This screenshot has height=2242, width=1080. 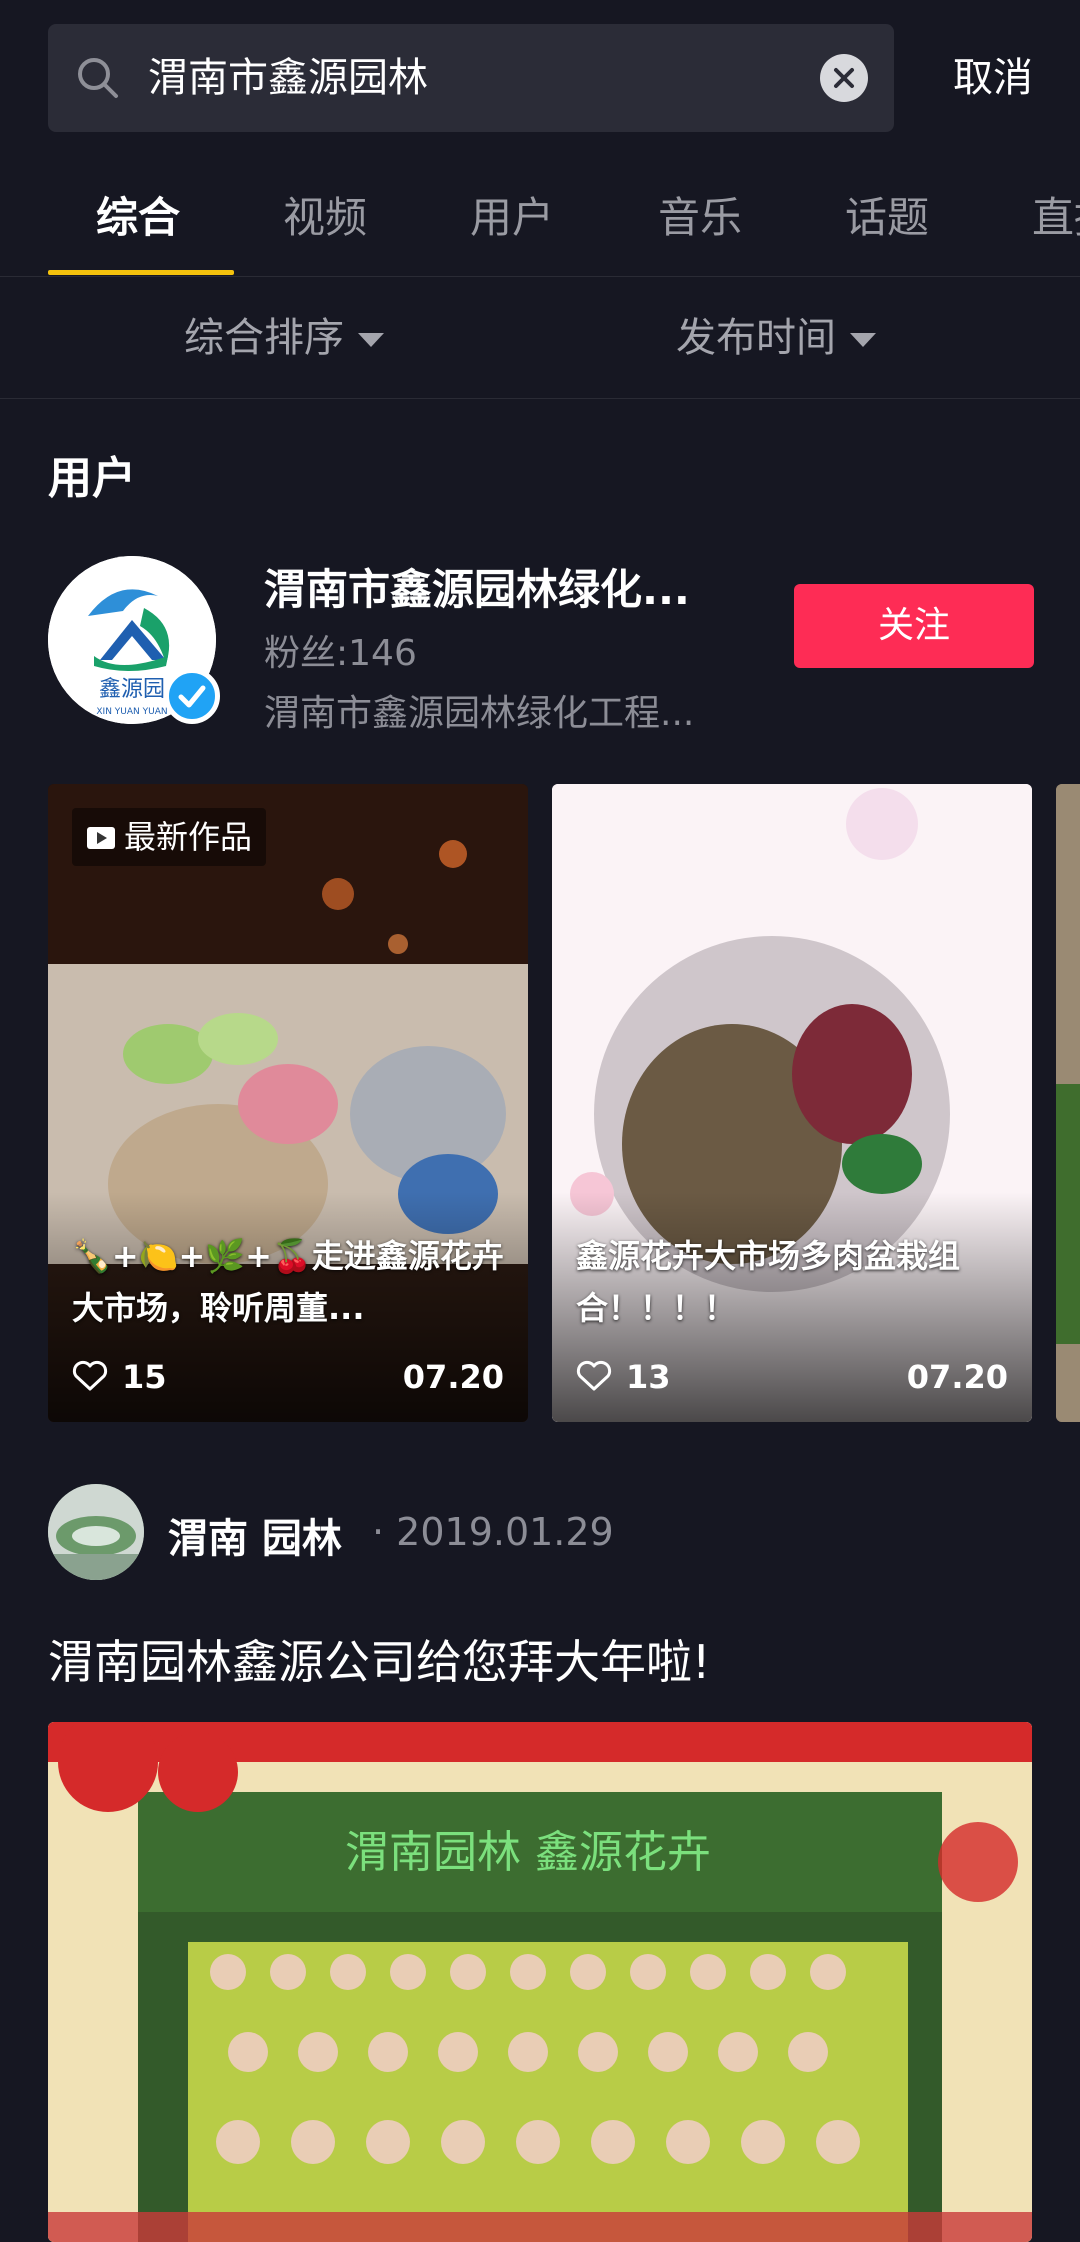 What do you see at coordinates (379, 1659) in the screenshot?
I see `post-text: 渭南园林鑫源公司给您拜大年啦!` at bounding box center [379, 1659].